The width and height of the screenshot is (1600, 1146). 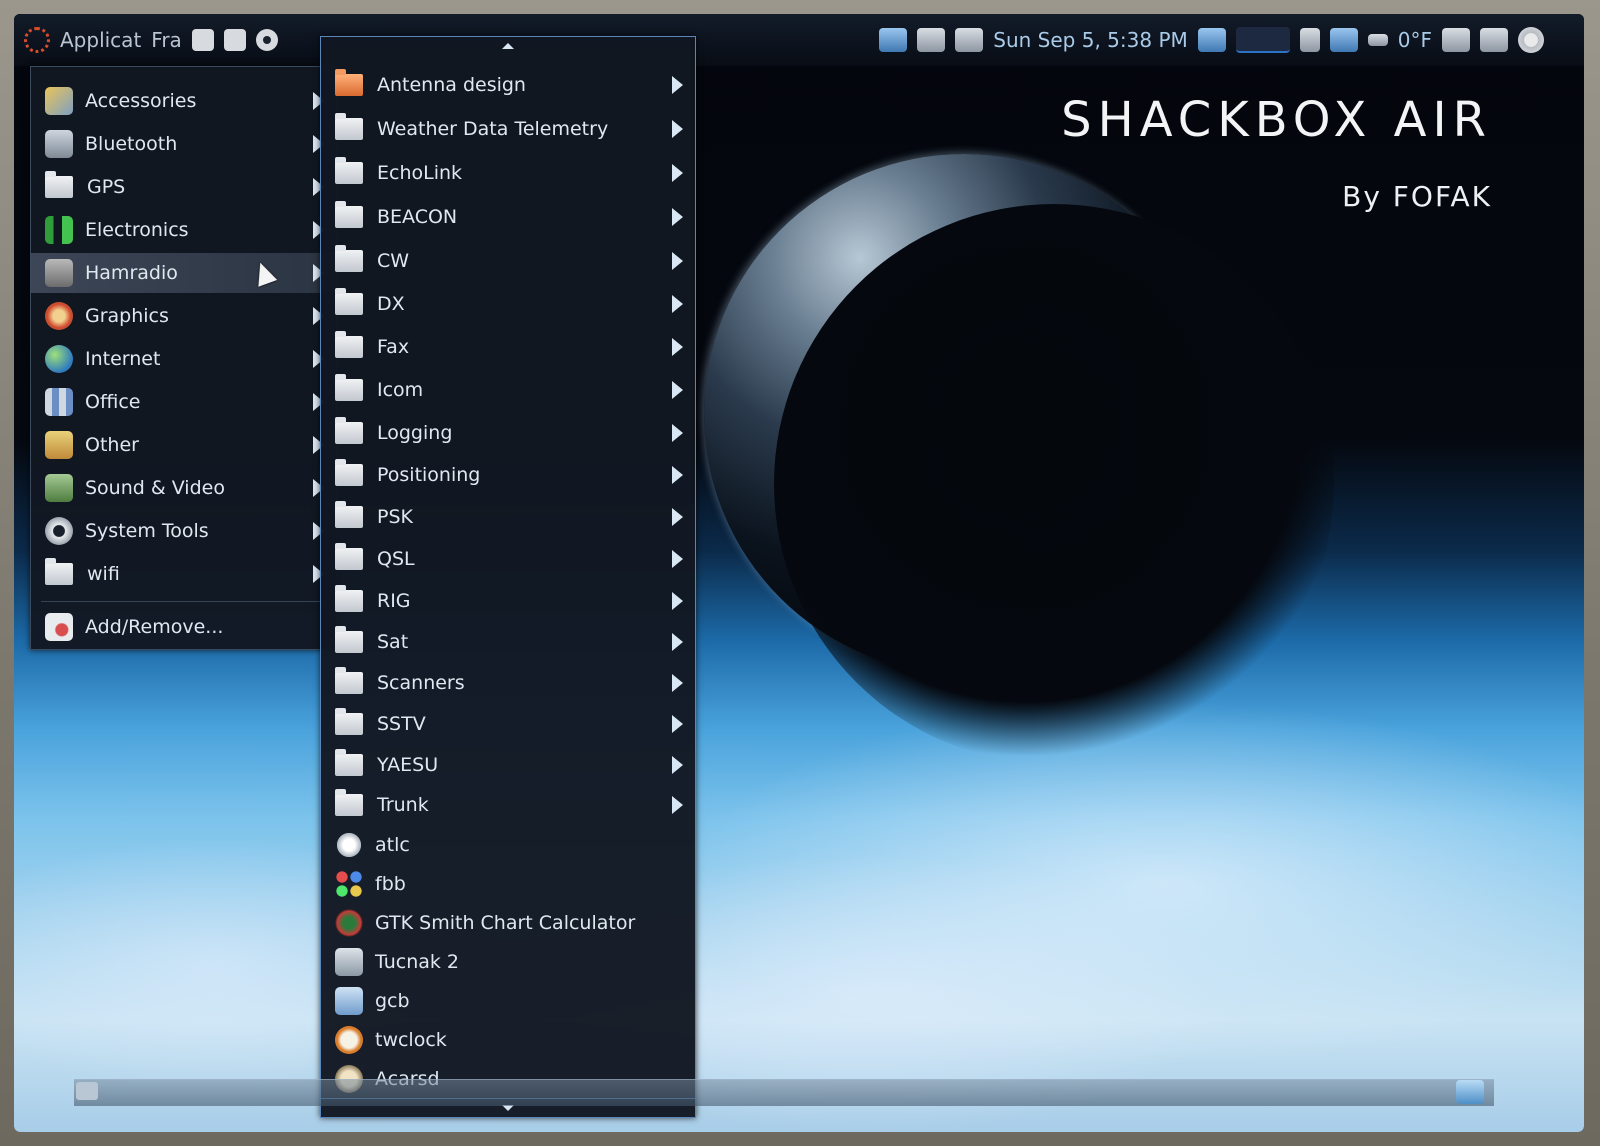 I want to click on network-connection-icon, so click(x=1343, y=40).